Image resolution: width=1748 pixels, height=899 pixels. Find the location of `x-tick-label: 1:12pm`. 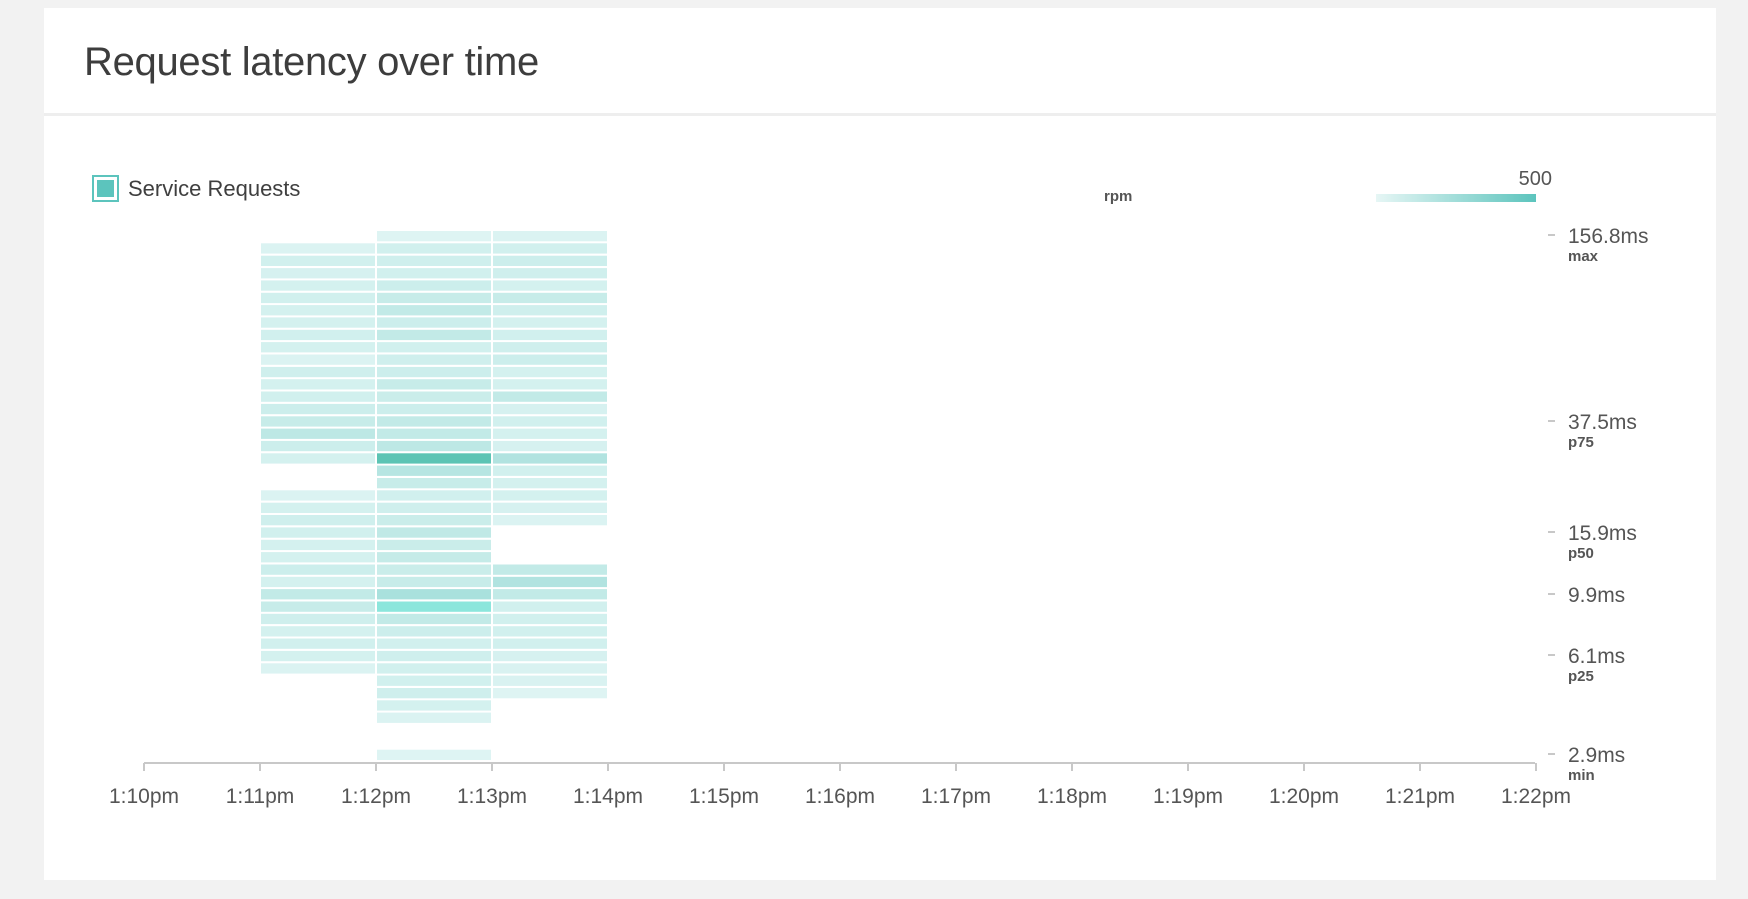

x-tick-label: 1:12pm is located at coordinates (376, 796).